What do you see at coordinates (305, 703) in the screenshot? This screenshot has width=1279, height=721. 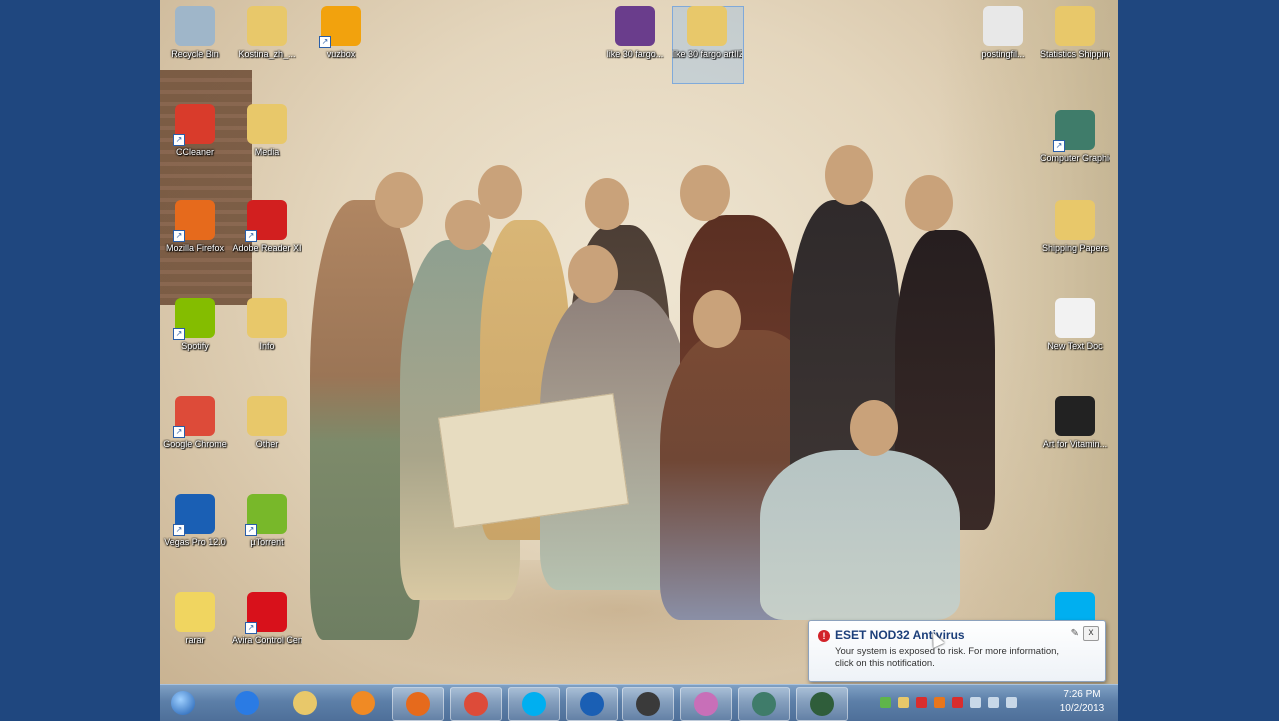 I see `taskbar-button-explorer` at bounding box center [305, 703].